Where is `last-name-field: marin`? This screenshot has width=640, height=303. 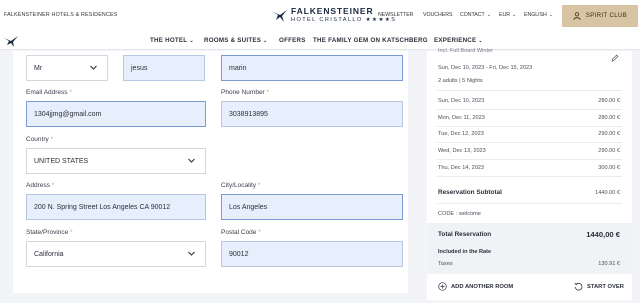
last-name-field: marin is located at coordinates (312, 68).